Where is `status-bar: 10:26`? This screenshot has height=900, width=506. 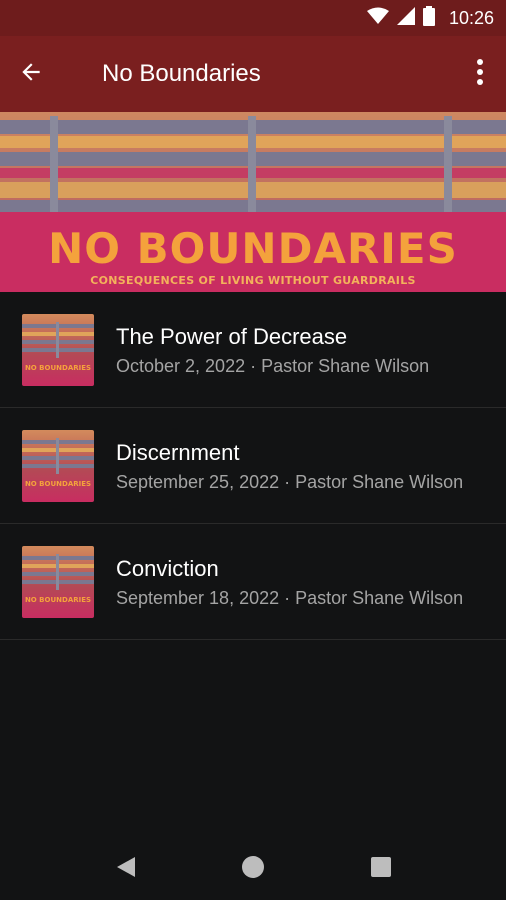
status-bar: 10:26 is located at coordinates (253, 18).